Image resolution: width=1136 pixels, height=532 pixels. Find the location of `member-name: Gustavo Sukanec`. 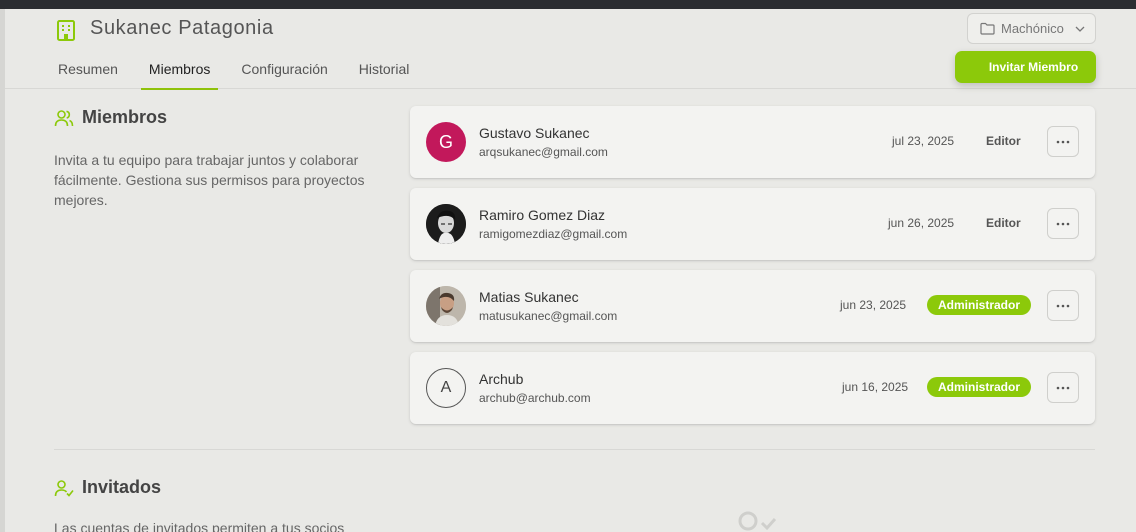

member-name: Gustavo Sukanec is located at coordinates (534, 133).